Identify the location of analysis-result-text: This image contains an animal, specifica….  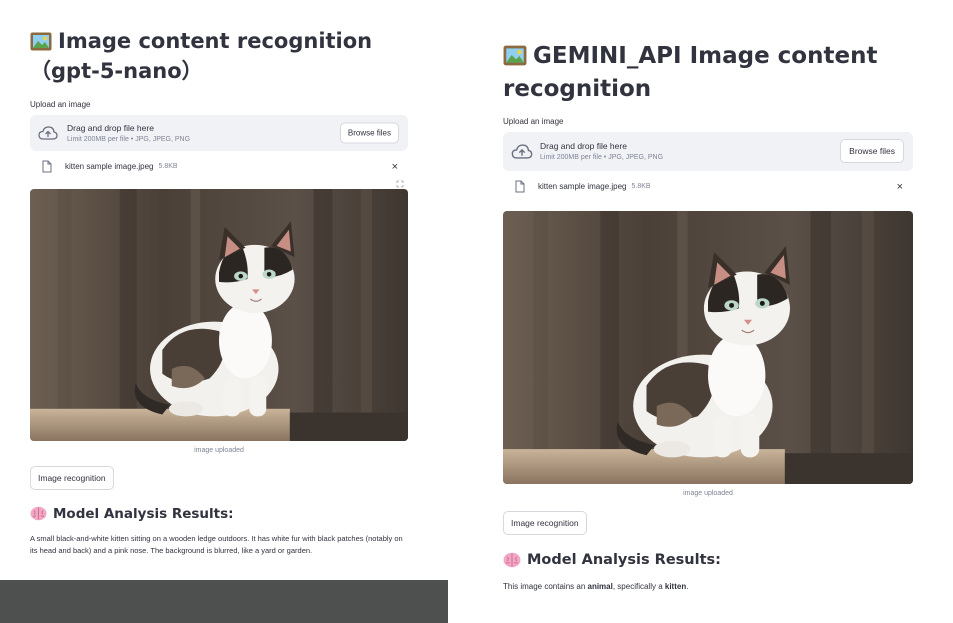
(708, 587).